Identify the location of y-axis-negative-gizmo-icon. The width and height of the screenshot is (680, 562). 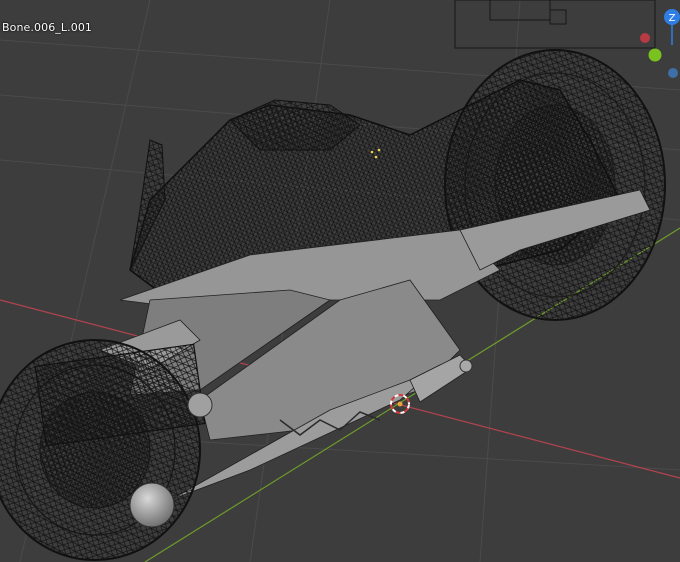
(673, 73).